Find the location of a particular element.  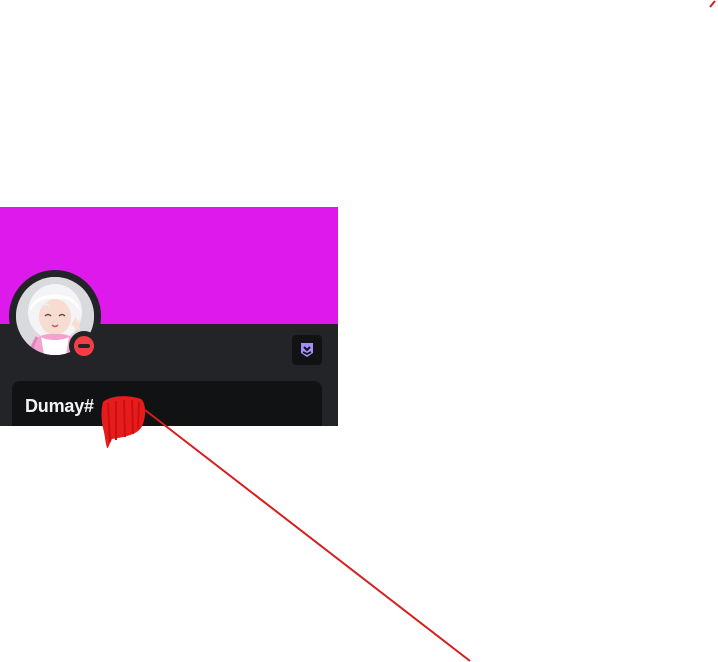

nitro-badge-button is located at coordinates (307, 350).